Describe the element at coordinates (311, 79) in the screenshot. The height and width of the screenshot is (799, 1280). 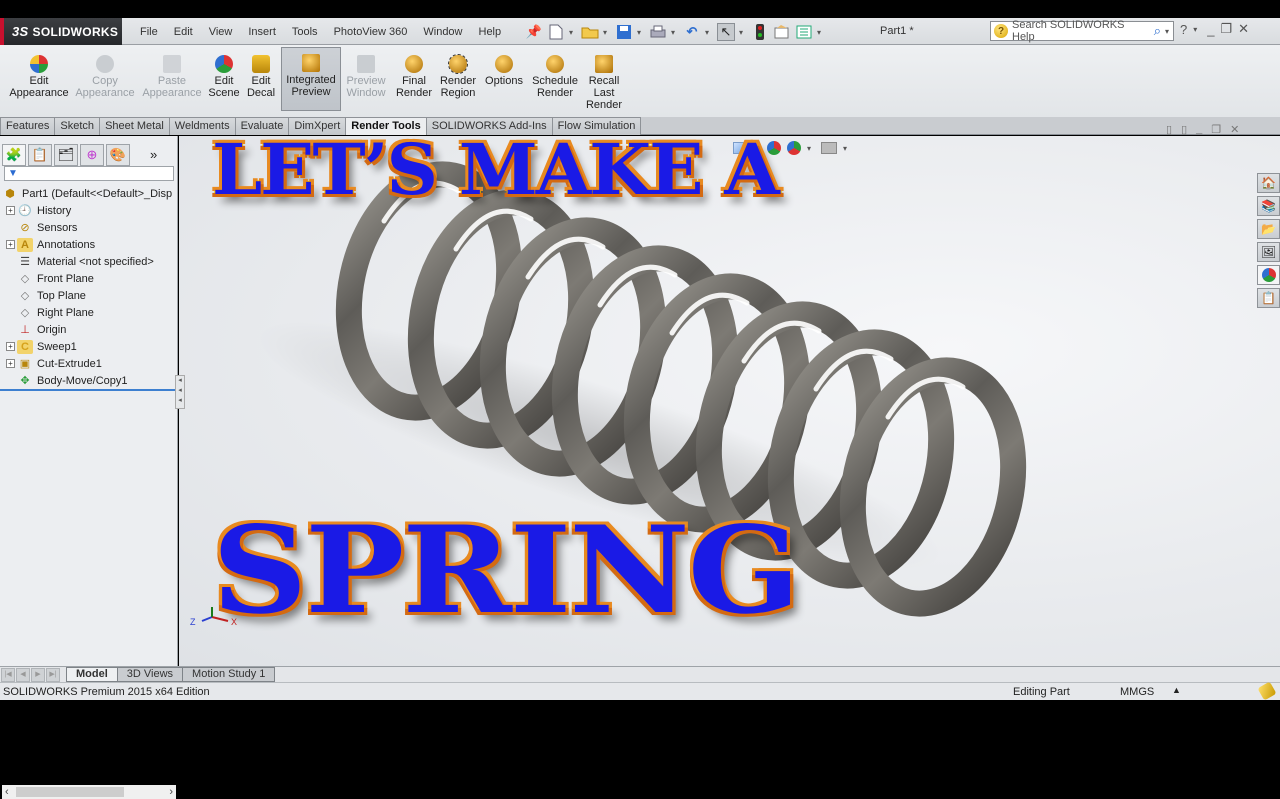
I see `integrated-preview-button: Integrated Preview` at that location.